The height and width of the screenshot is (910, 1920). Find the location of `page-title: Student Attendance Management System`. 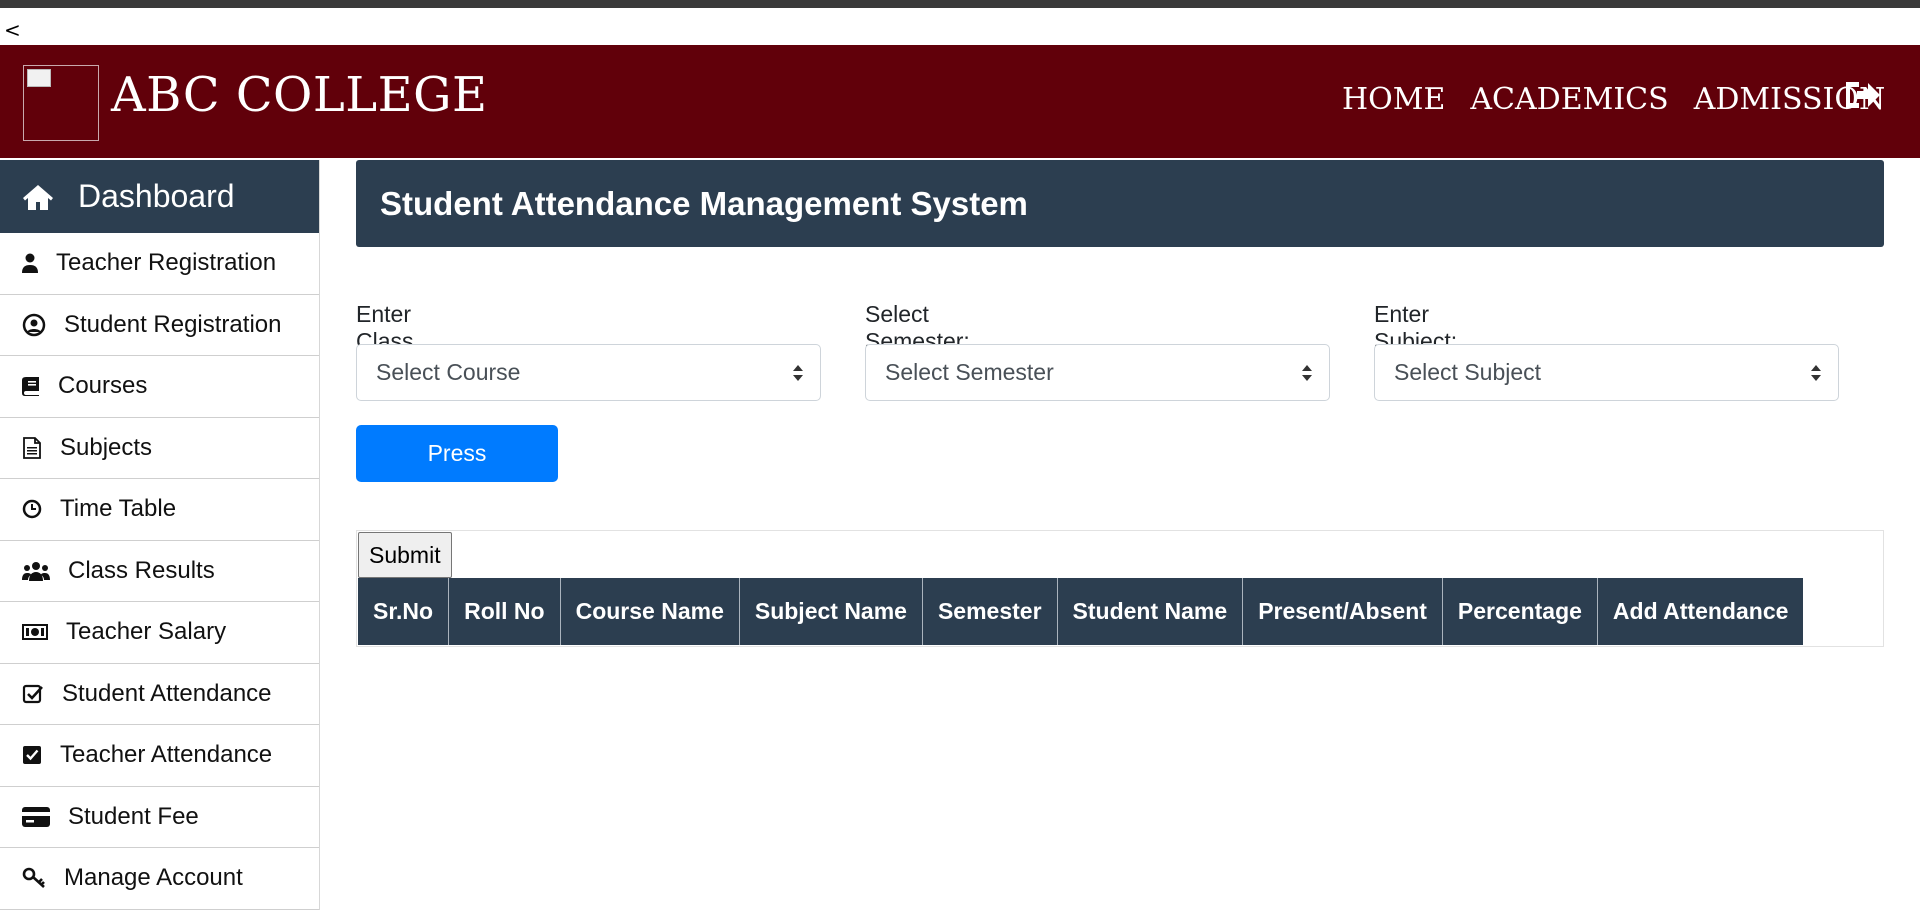

page-title: Student Attendance Management System is located at coordinates (1120, 203).